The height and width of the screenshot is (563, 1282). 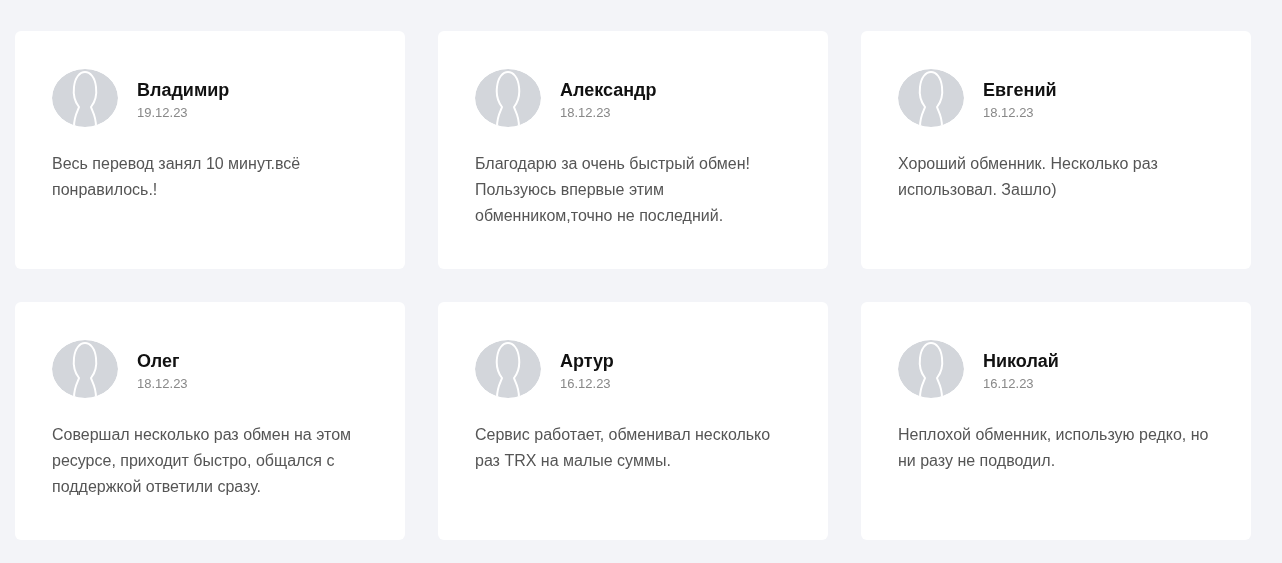 I want to click on reviewer-name: Николай, so click(x=1021, y=361).